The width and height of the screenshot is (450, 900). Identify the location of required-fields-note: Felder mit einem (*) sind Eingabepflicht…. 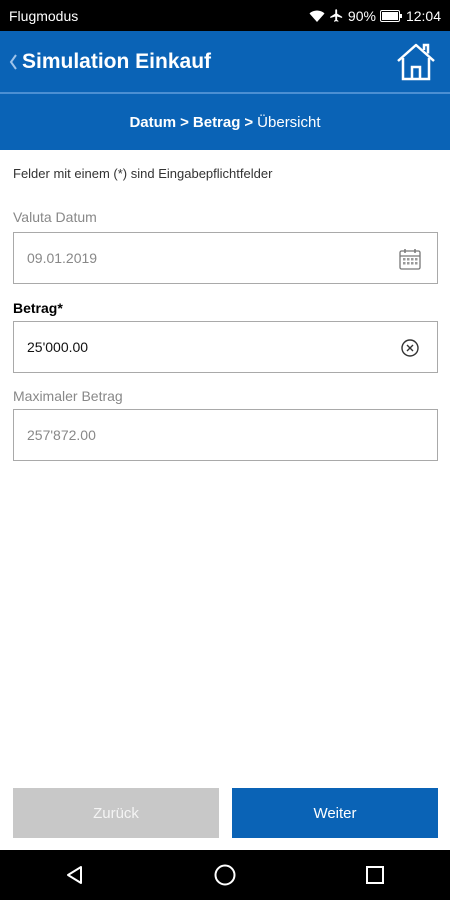
(143, 173).